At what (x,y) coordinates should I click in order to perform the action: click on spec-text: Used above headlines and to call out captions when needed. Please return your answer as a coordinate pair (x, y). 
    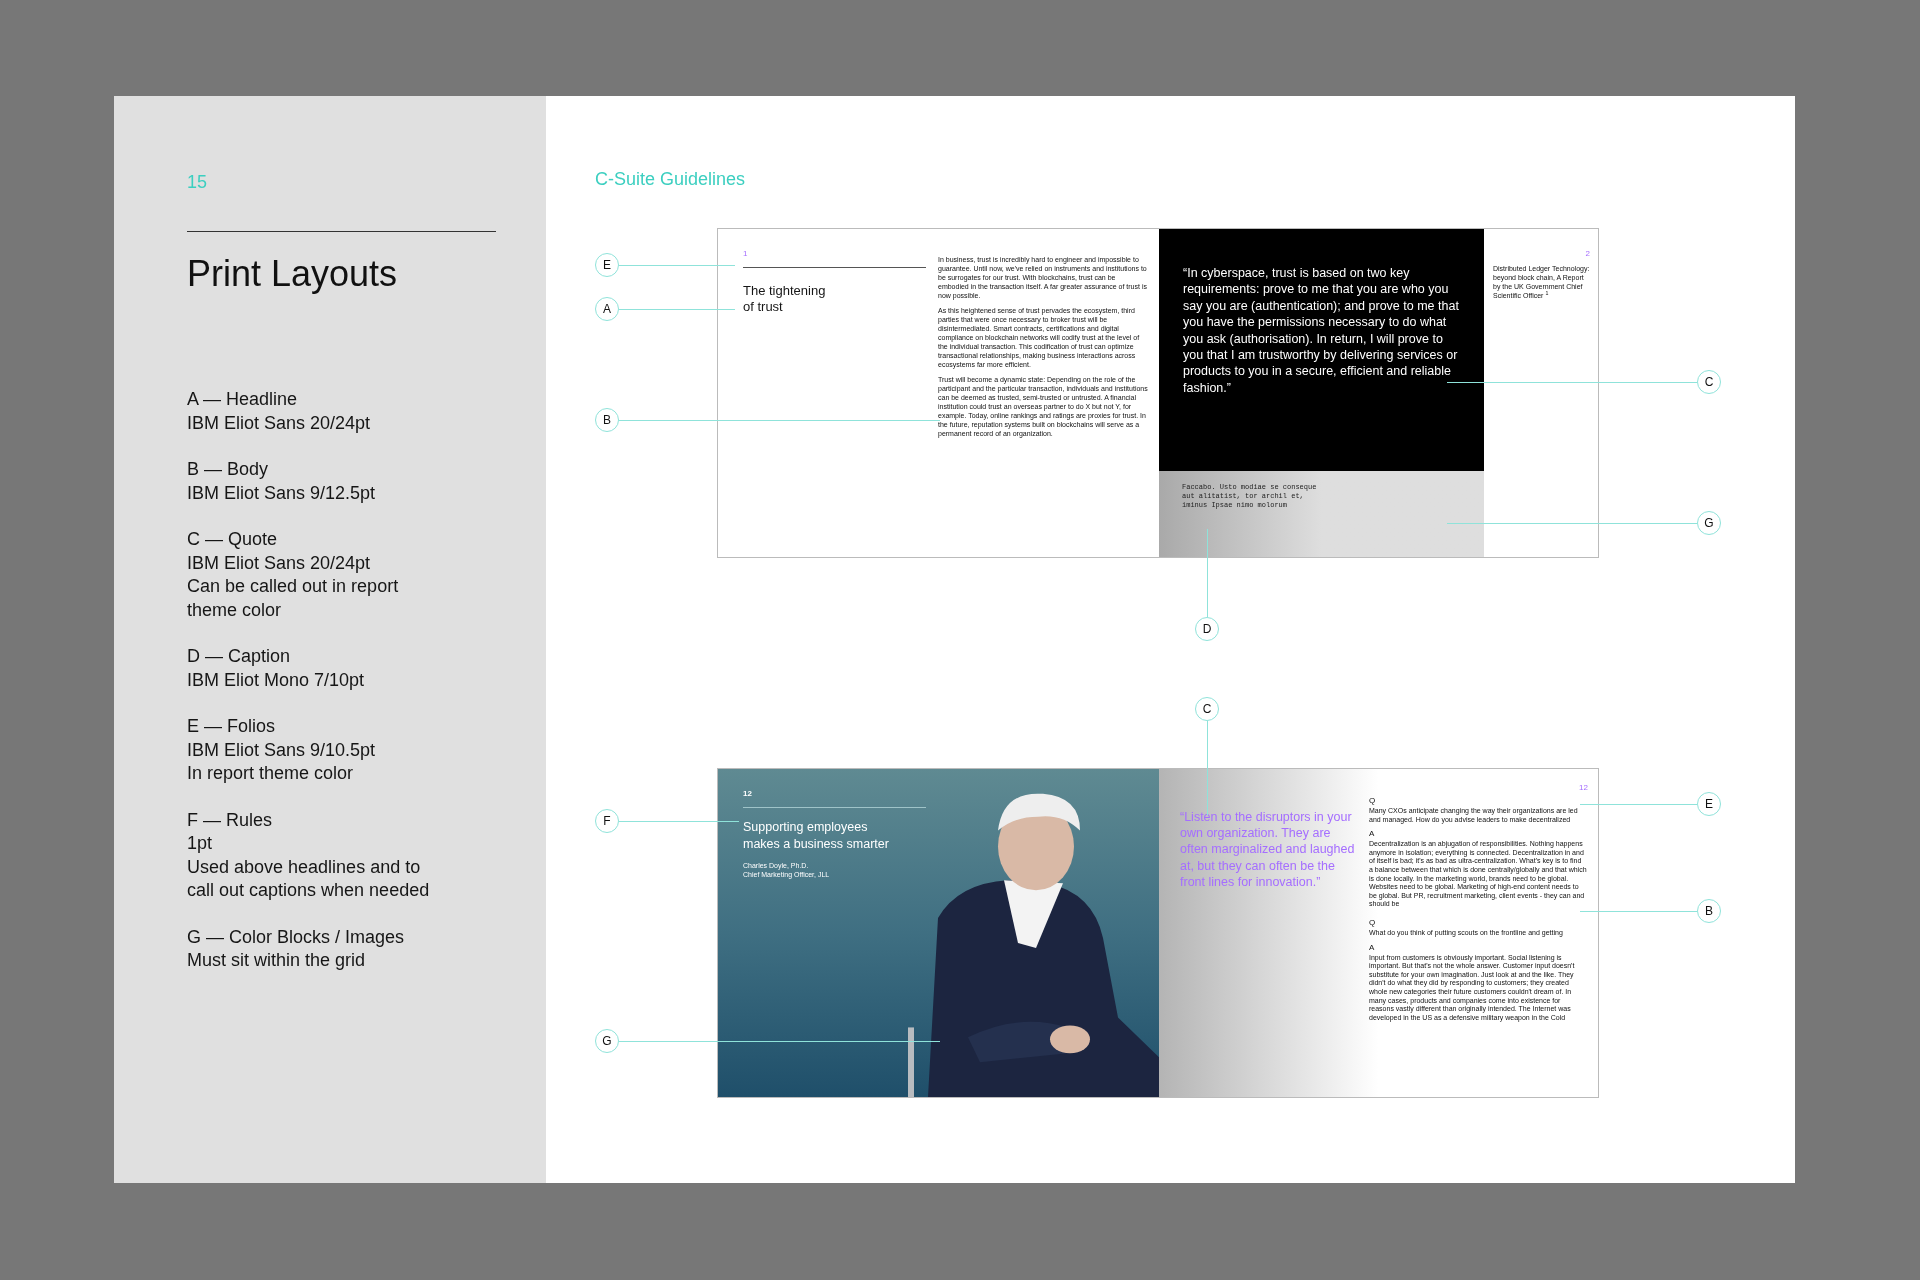
    Looking at the image, I should click on (309, 878).